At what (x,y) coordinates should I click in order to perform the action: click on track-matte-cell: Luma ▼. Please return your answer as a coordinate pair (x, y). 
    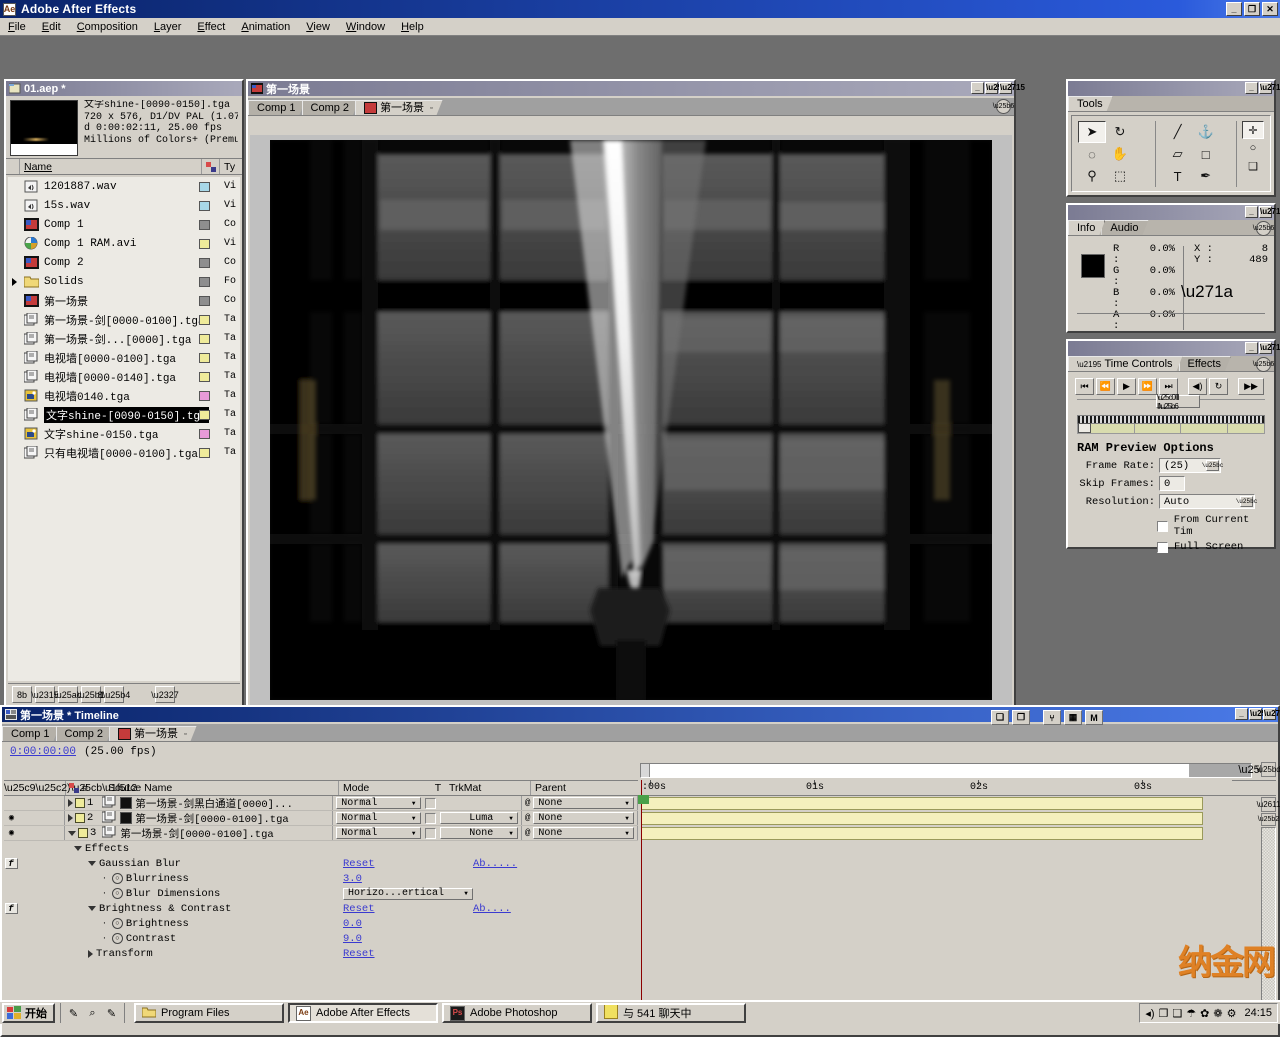
    Looking at the image, I should click on (479, 818).